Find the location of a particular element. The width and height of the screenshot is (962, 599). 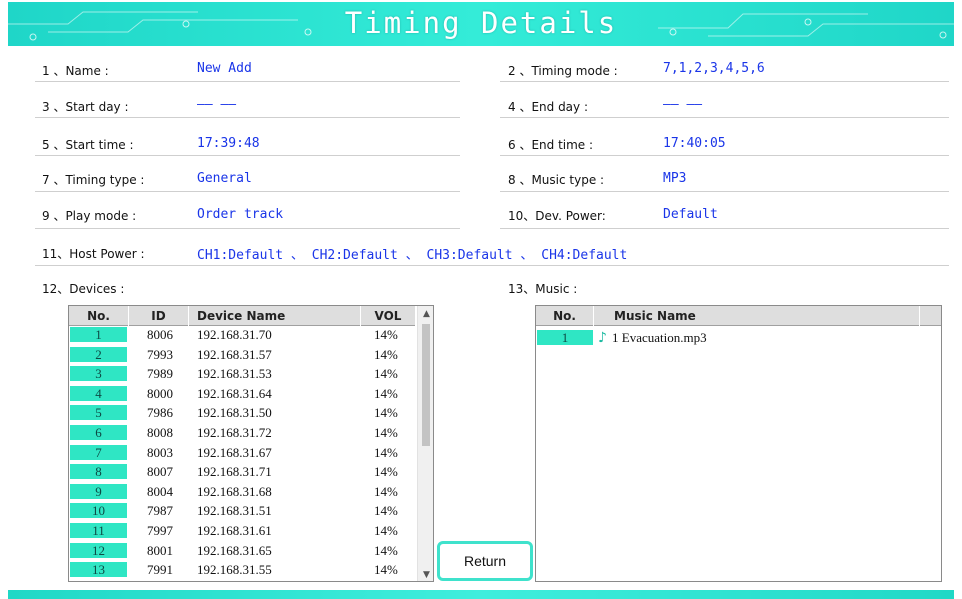

play-mode-label: 9 、Play mode : is located at coordinates (89, 216).